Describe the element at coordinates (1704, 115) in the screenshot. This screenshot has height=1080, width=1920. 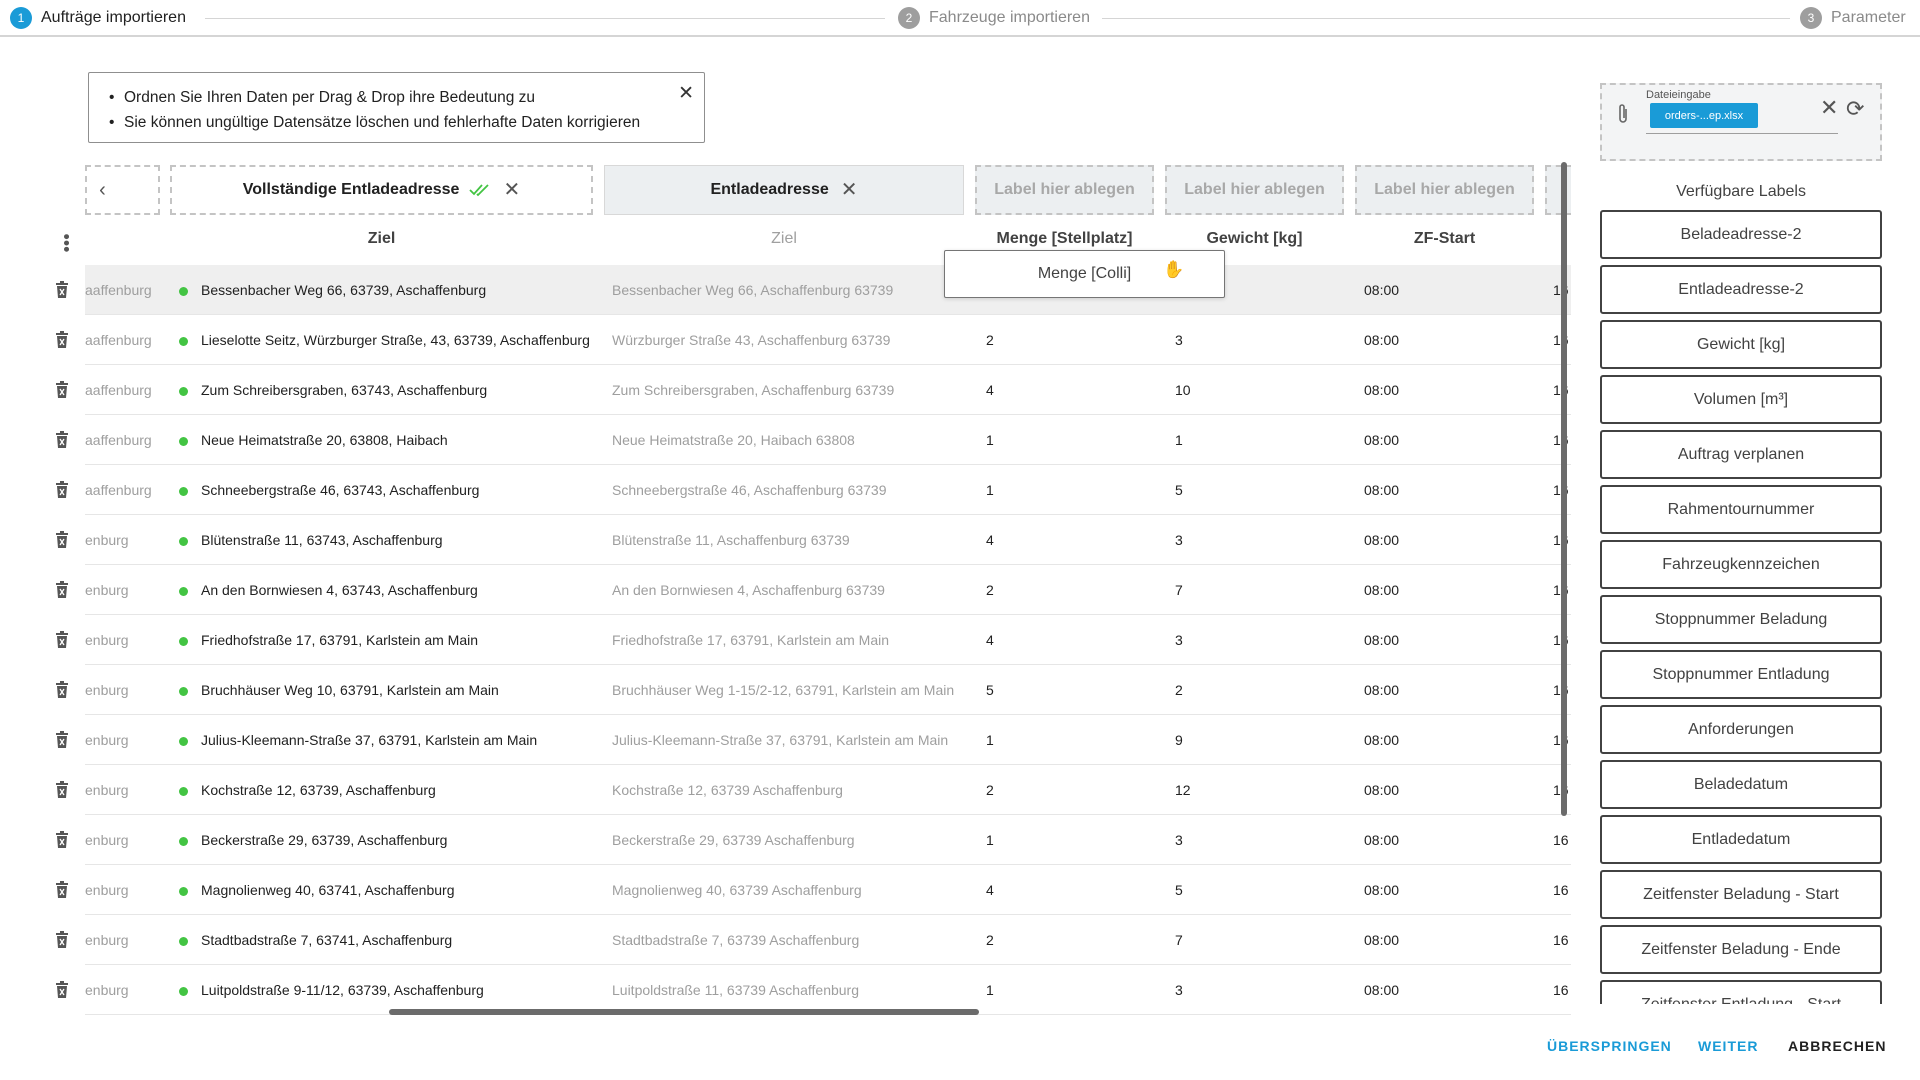
I see `file-chip: orders-...ep.xlsx` at that location.